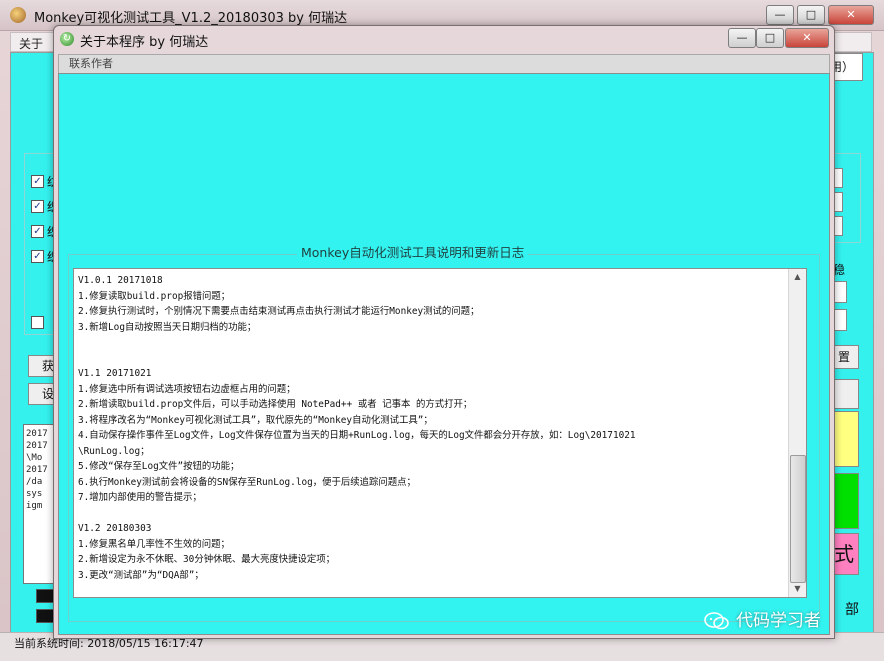 Image resolution: width=884 pixels, height=661 pixels. What do you see at coordinates (144, 42) in the screenshot?
I see `dialog-title: 关于本程序 by 何瑞达` at bounding box center [144, 42].